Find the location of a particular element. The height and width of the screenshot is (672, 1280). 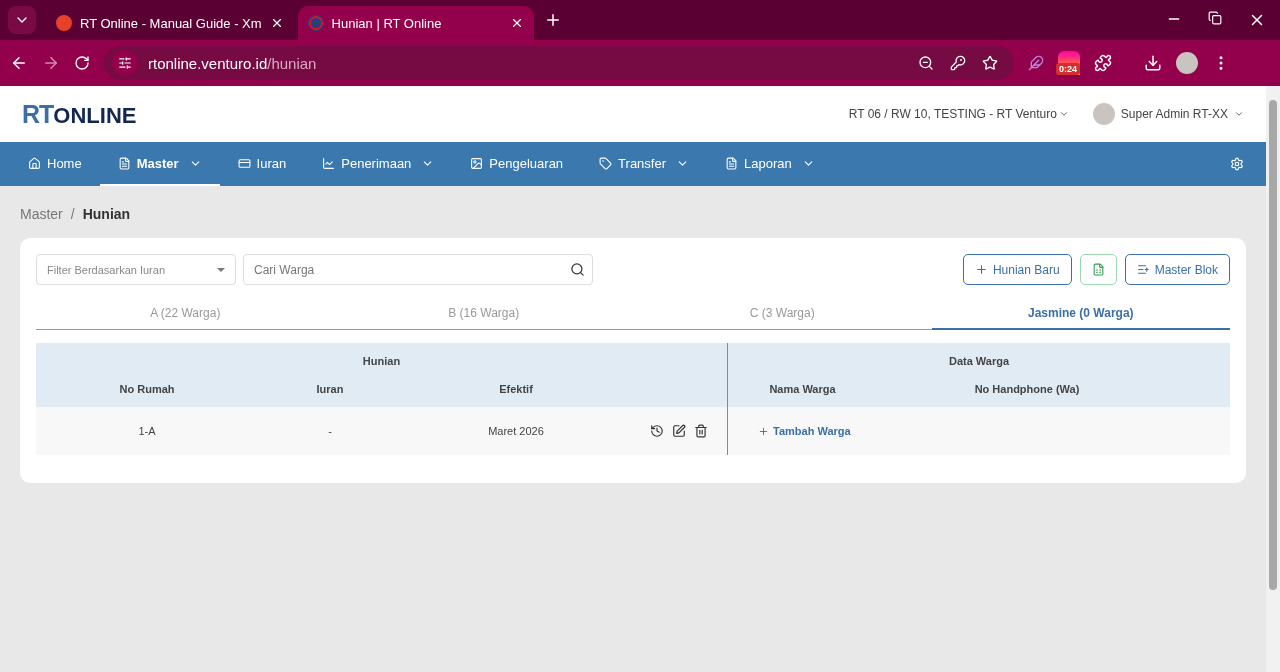

browser-tab: RT Online - Manual Guide - Xm is located at coordinates (170, 23).